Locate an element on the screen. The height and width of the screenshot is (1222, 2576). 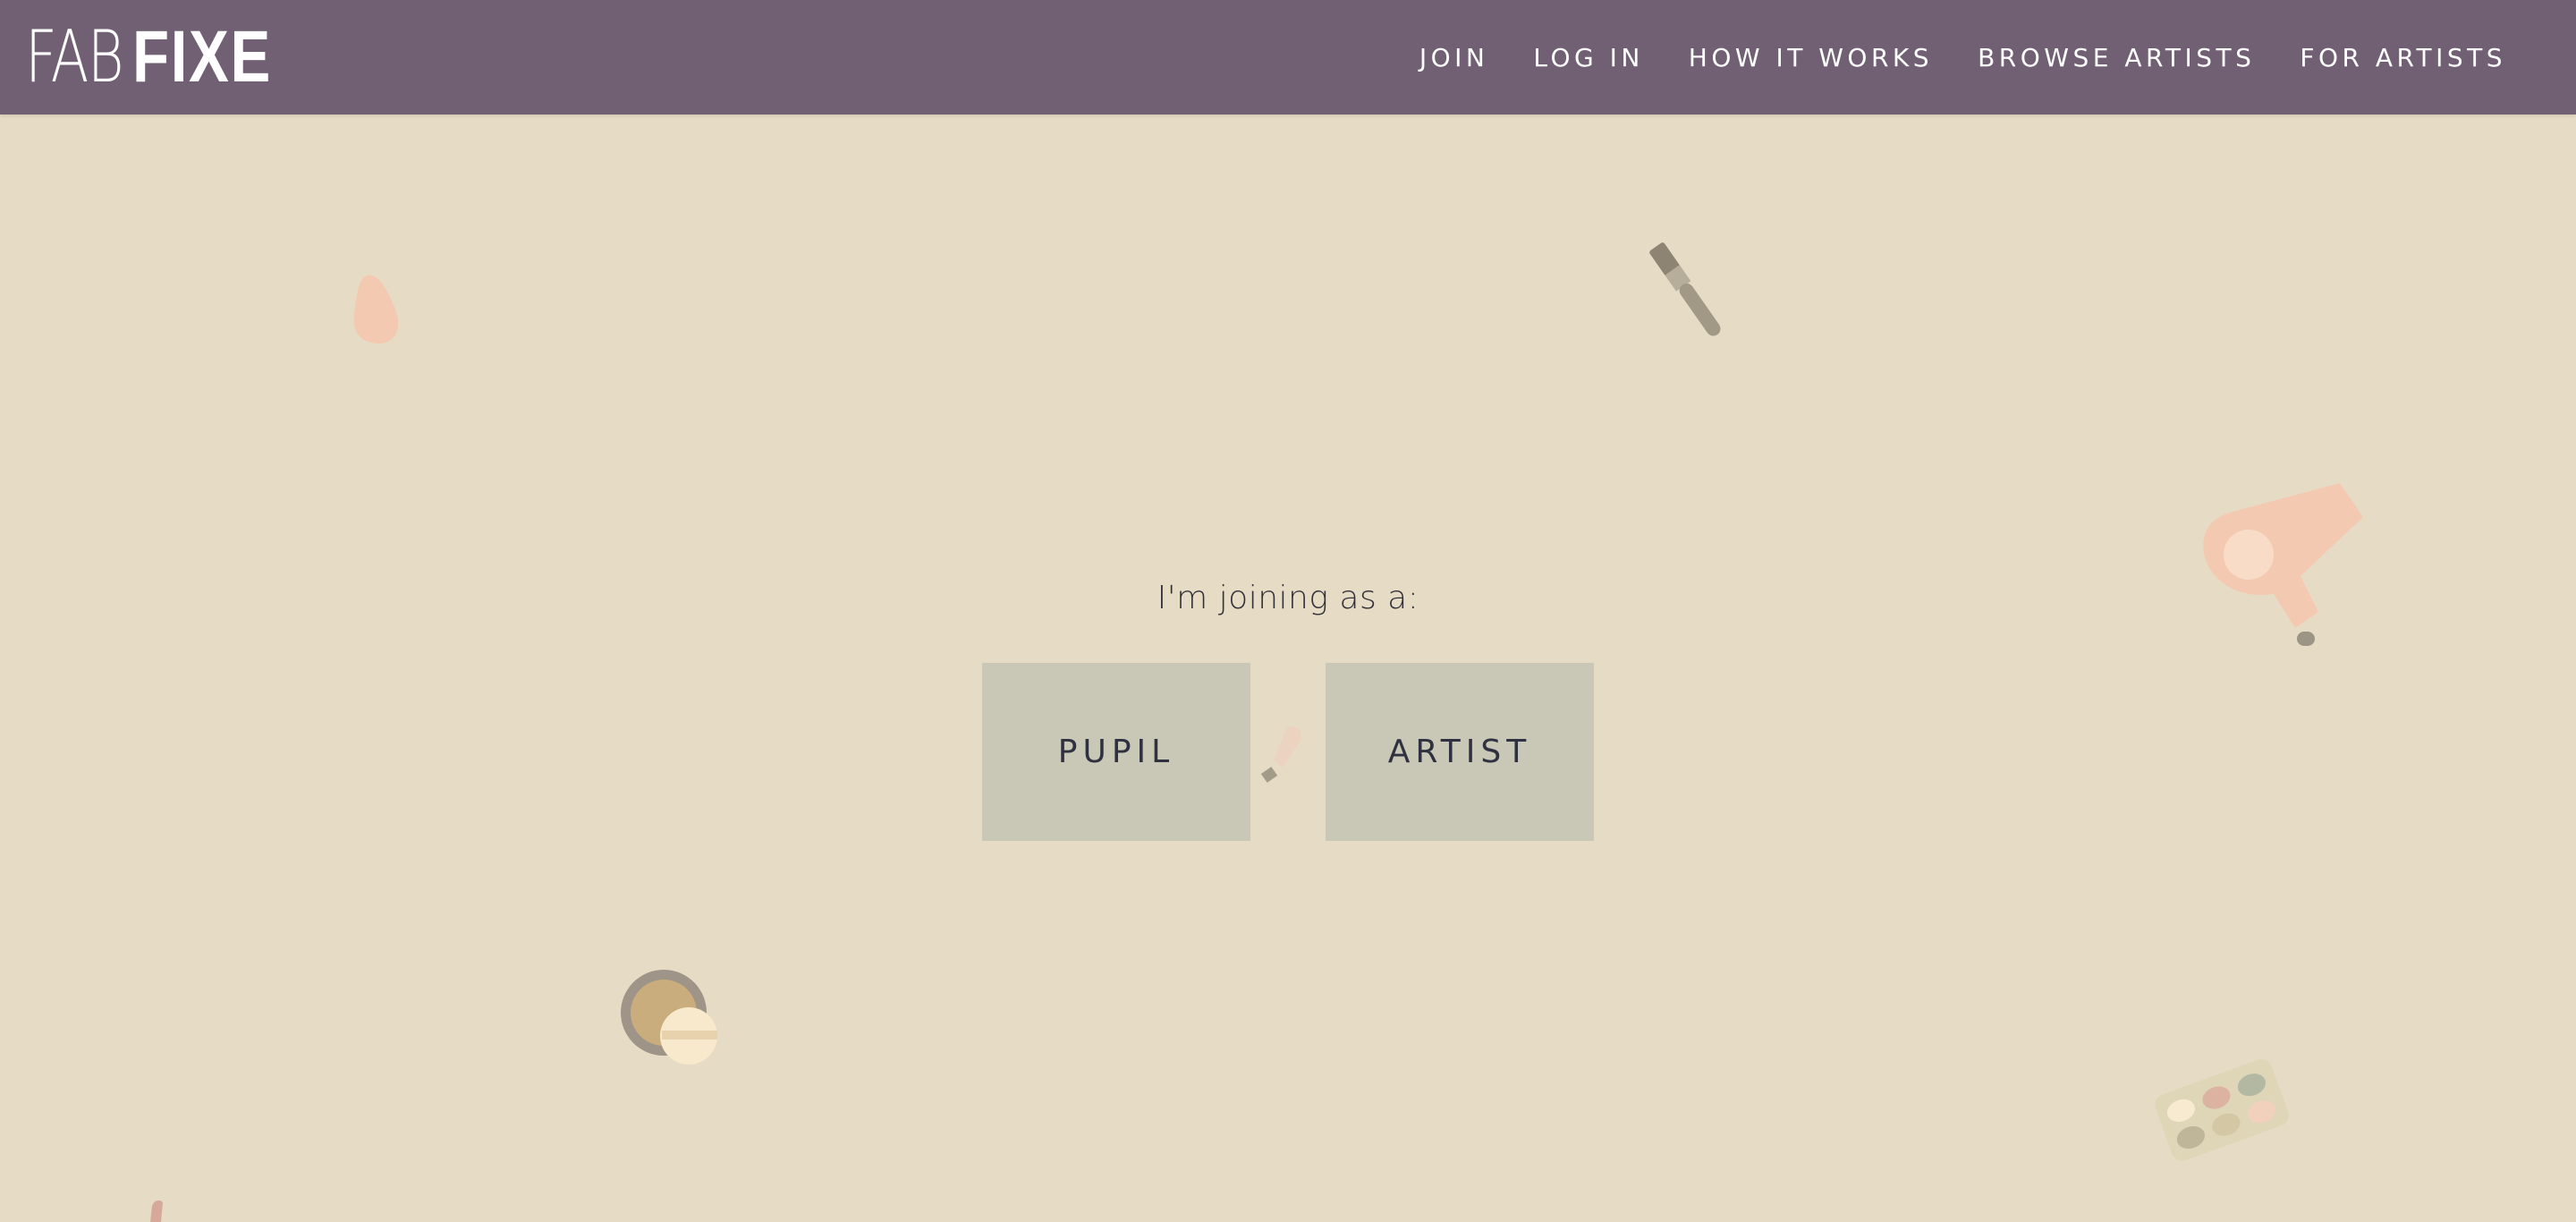
joining-as-prompt: I'm joining as a: is located at coordinates (1288, 598).